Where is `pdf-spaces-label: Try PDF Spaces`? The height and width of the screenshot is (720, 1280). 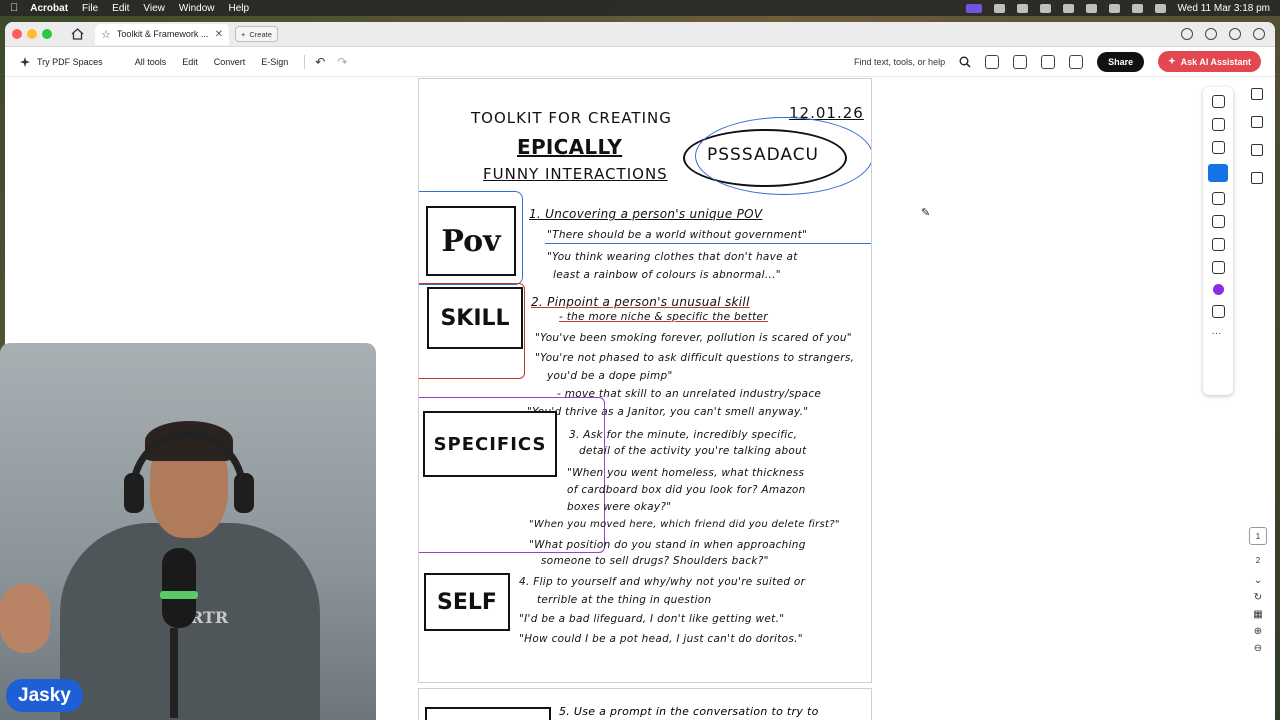
pdf-spaces-label: Try PDF Spaces is located at coordinates (70, 61).